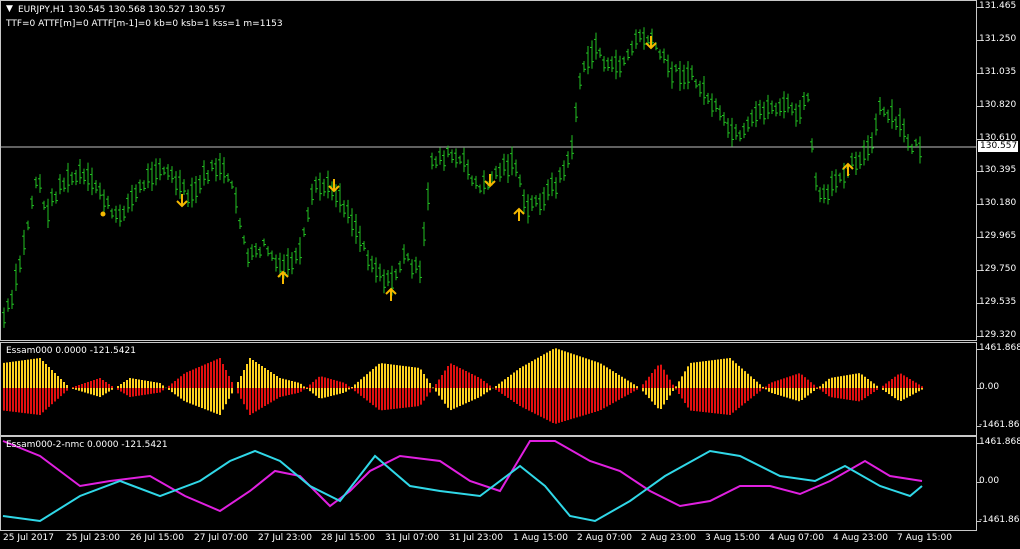  I want to click on oscillator-tick: 0.00, so click(989, 481).